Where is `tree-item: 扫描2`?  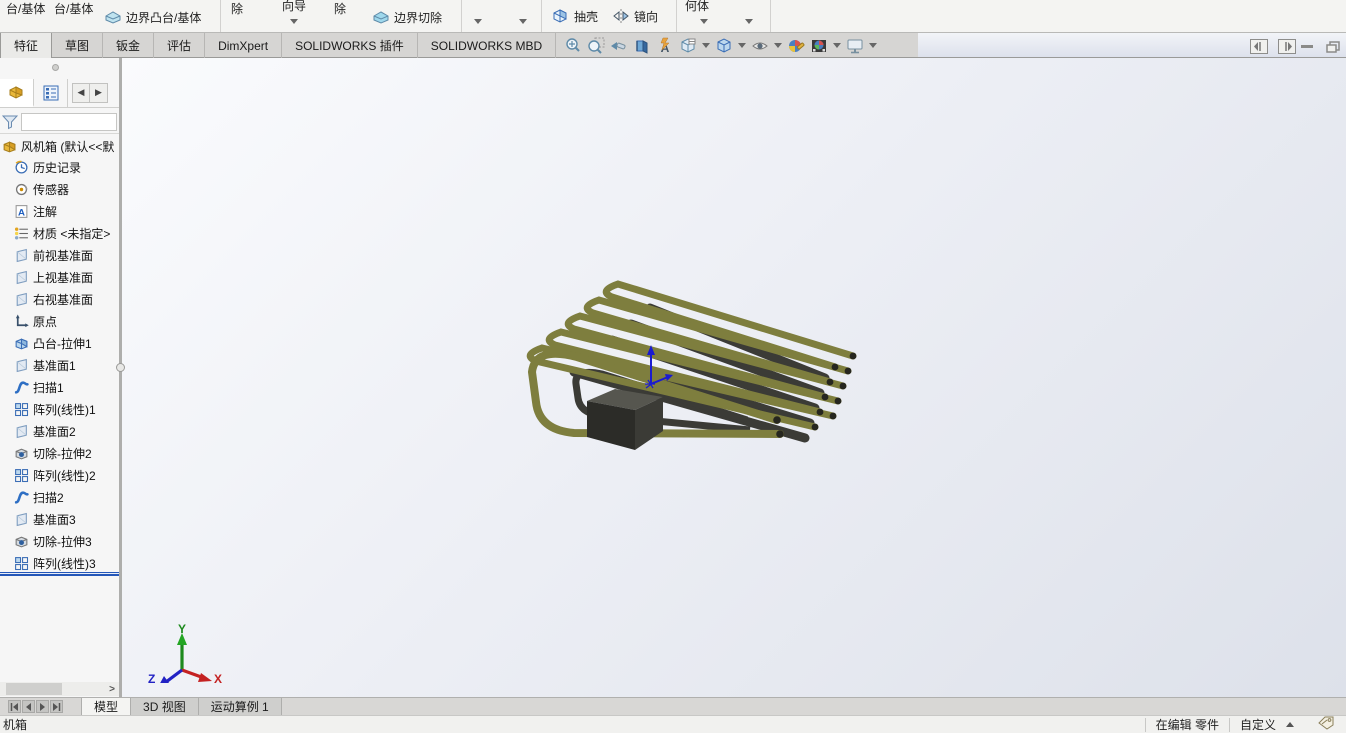
tree-item: 扫描2 is located at coordinates (59, 497).